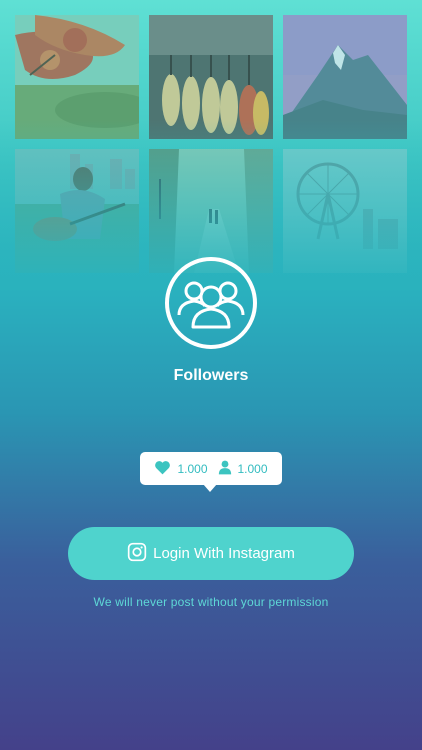  What do you see at coordinates (252, 468) in the screenshot?
I see `followers-count: 1.000` at bounding box center [252, 468].